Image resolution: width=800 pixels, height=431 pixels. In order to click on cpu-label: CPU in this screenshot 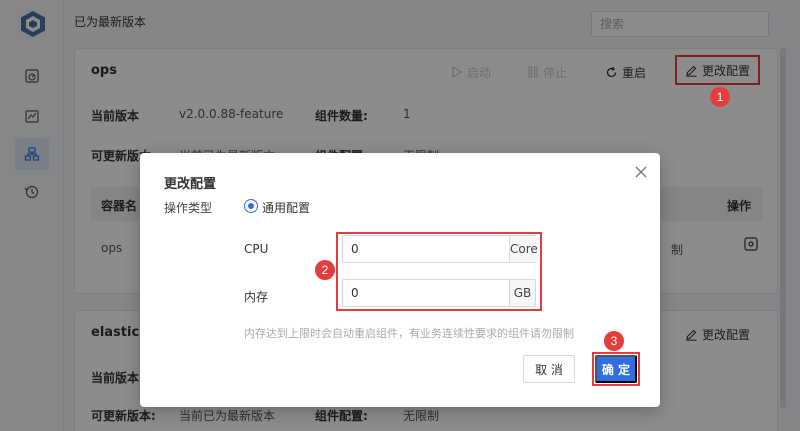, I will do `click(256, 249)`.